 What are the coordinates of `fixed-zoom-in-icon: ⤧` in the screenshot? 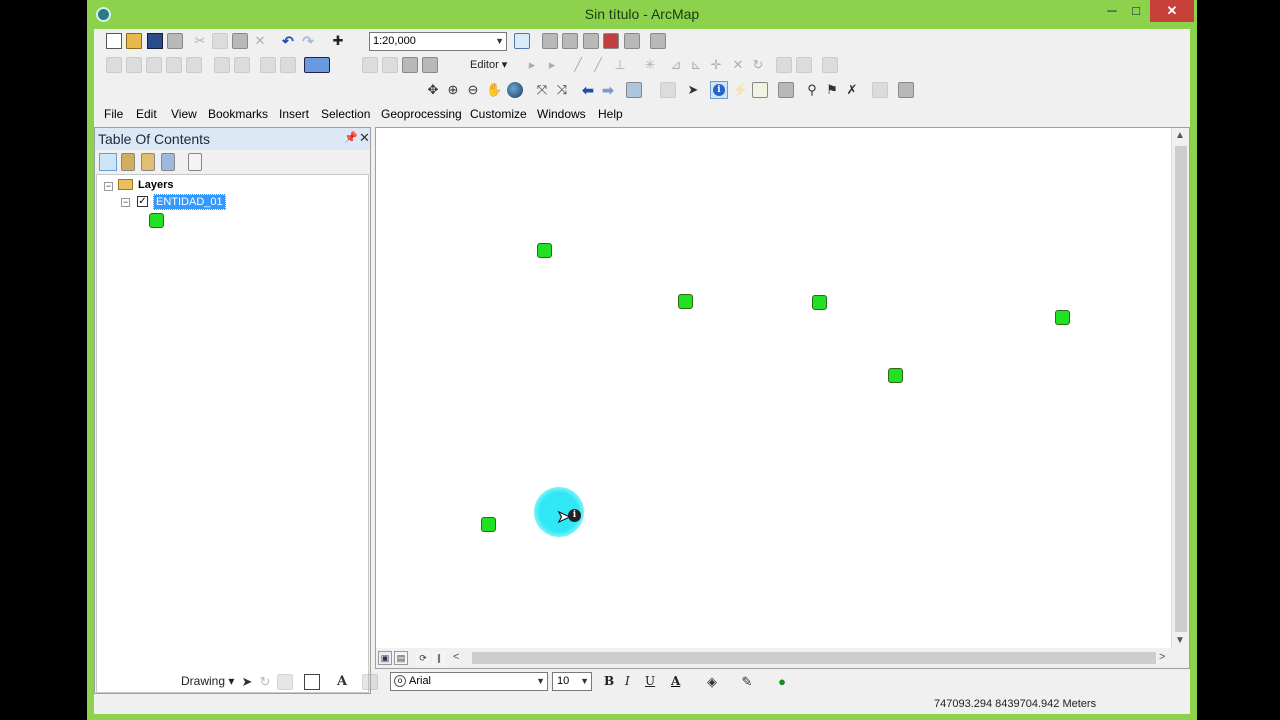 It's located at (542, 90).